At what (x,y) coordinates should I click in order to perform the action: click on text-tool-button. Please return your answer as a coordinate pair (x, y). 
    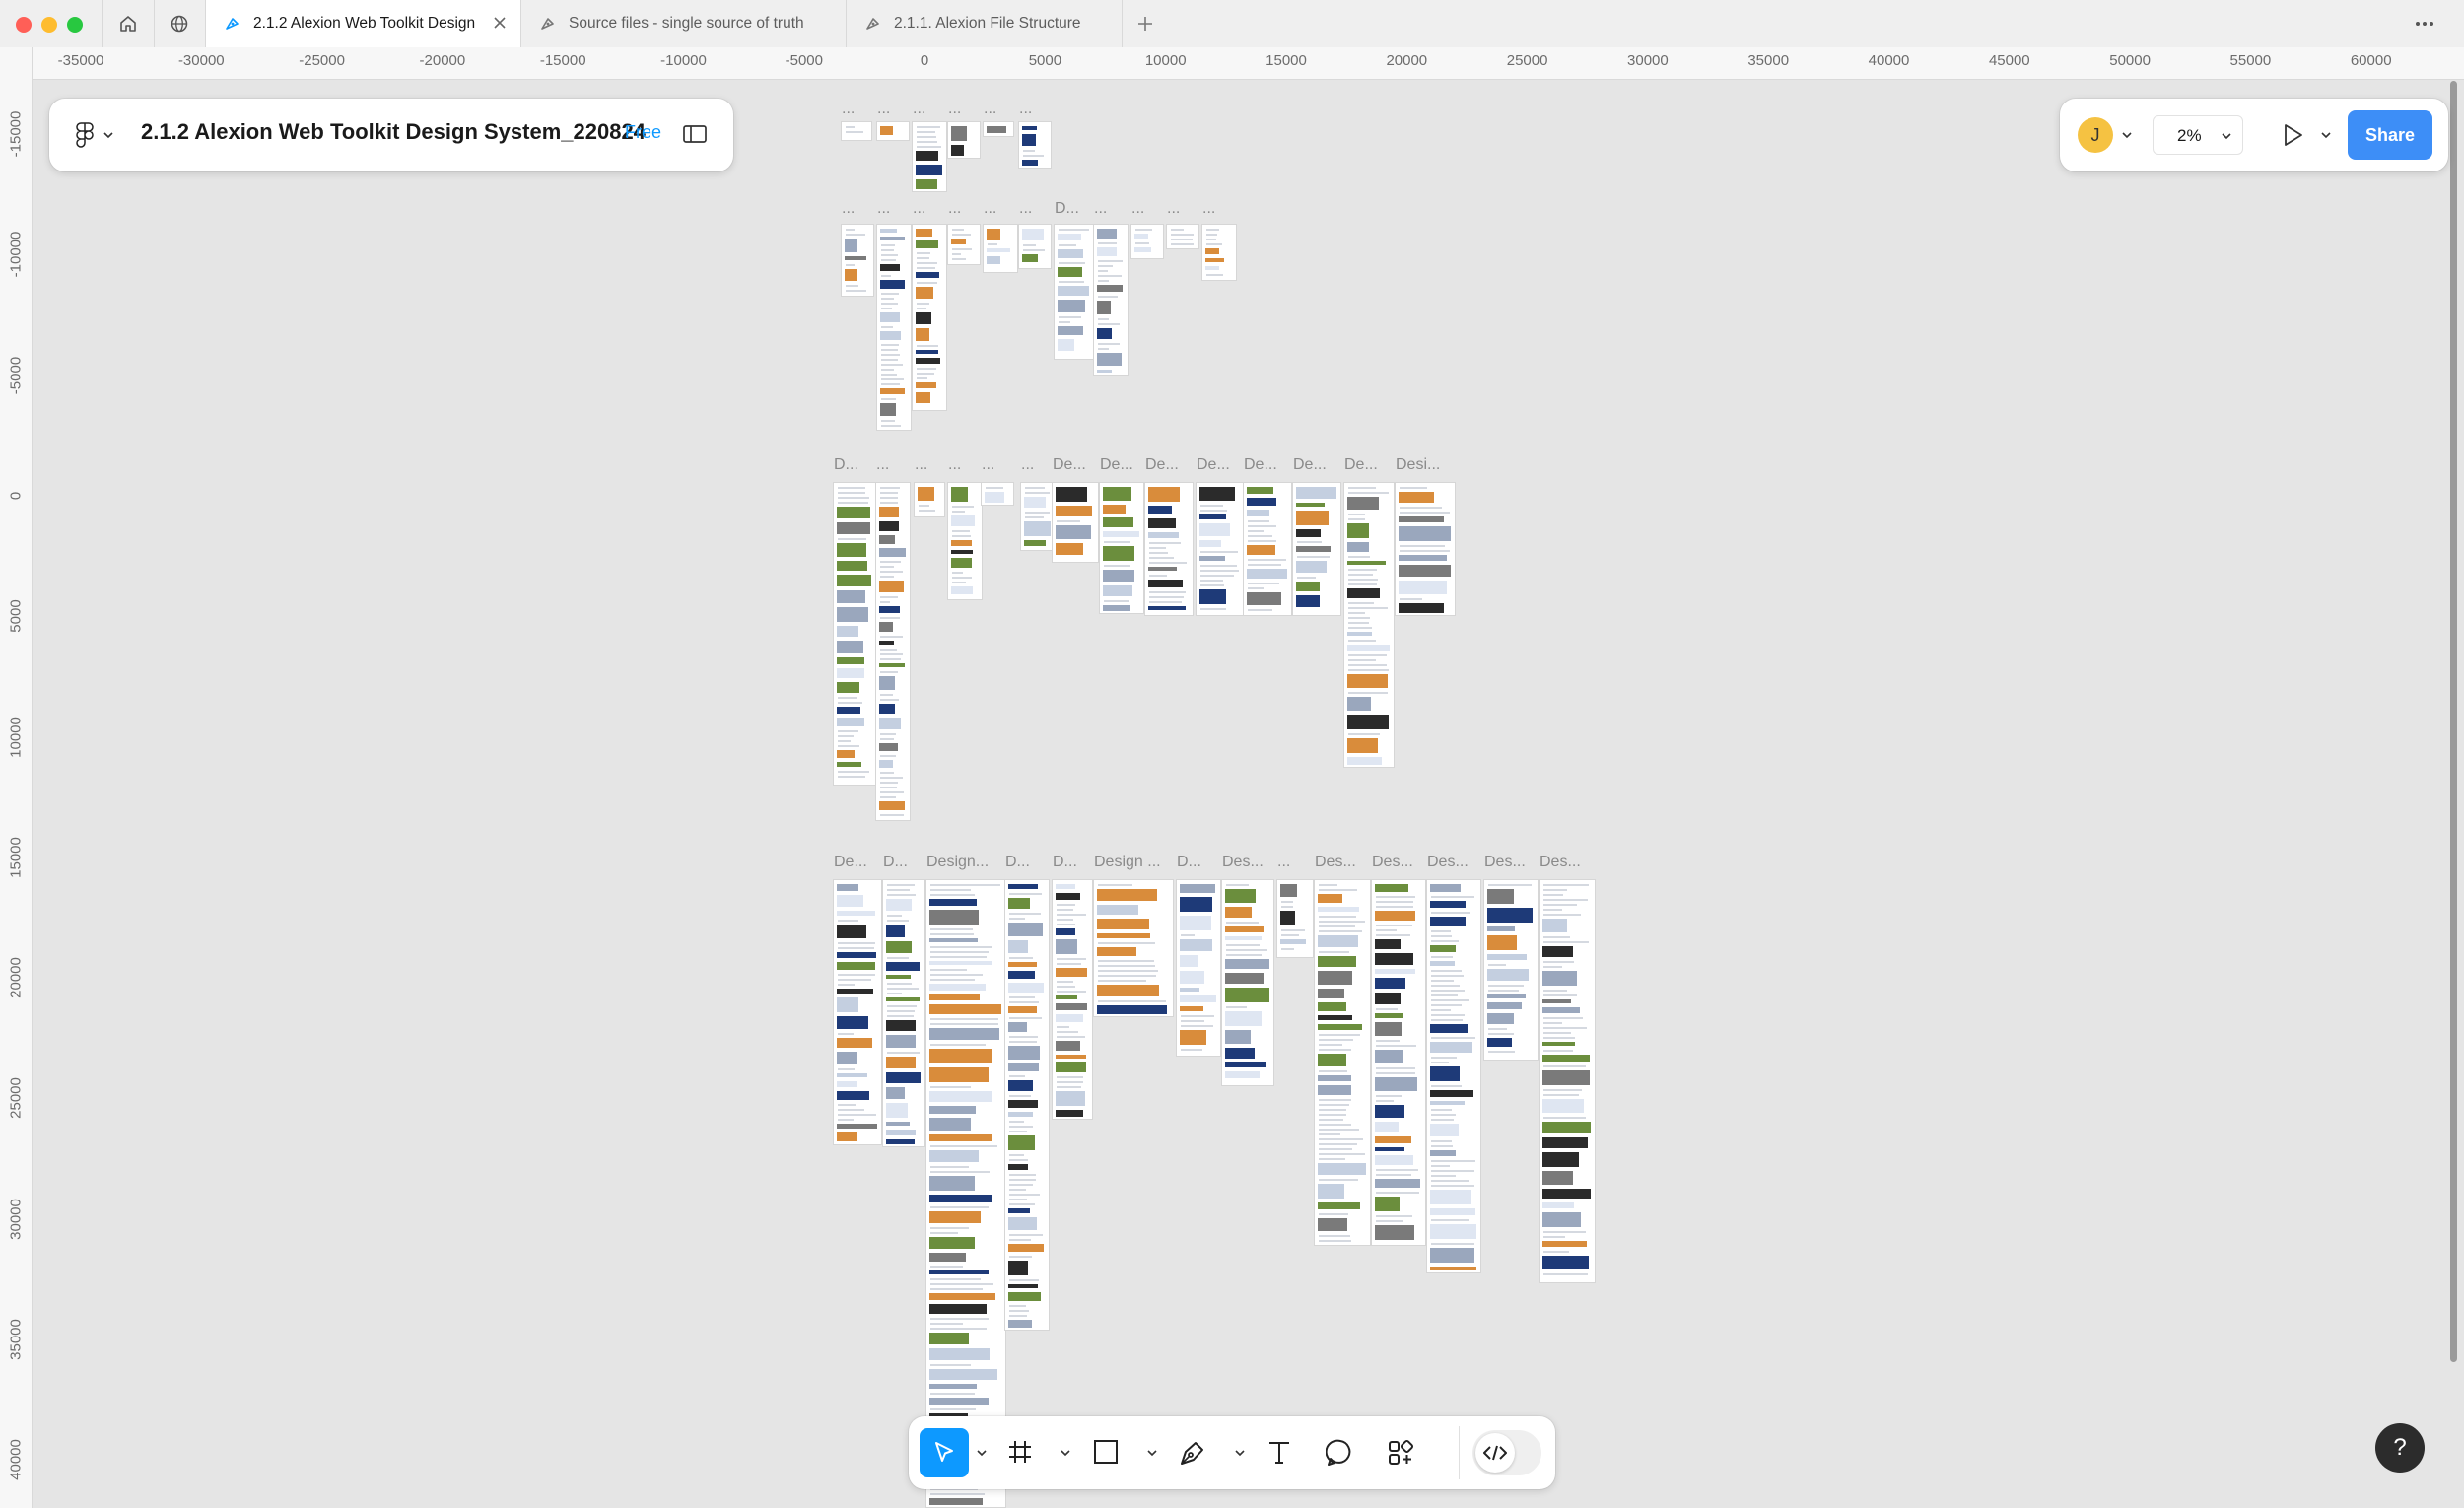
    Looking at the image, I should click on (1279, 1454).